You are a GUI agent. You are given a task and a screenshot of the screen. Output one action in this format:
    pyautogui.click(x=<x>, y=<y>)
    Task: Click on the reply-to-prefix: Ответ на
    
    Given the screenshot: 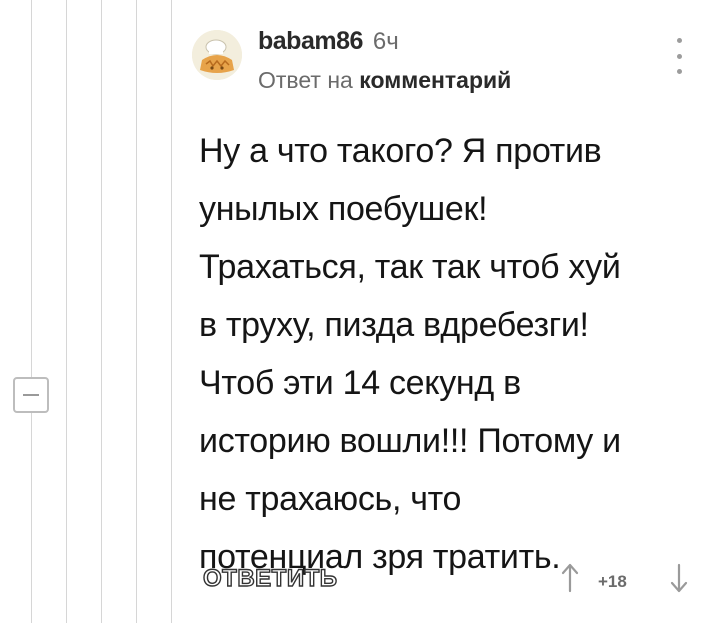 What is the action you would take?
    pyautogui.click(x=305, y=80)
    